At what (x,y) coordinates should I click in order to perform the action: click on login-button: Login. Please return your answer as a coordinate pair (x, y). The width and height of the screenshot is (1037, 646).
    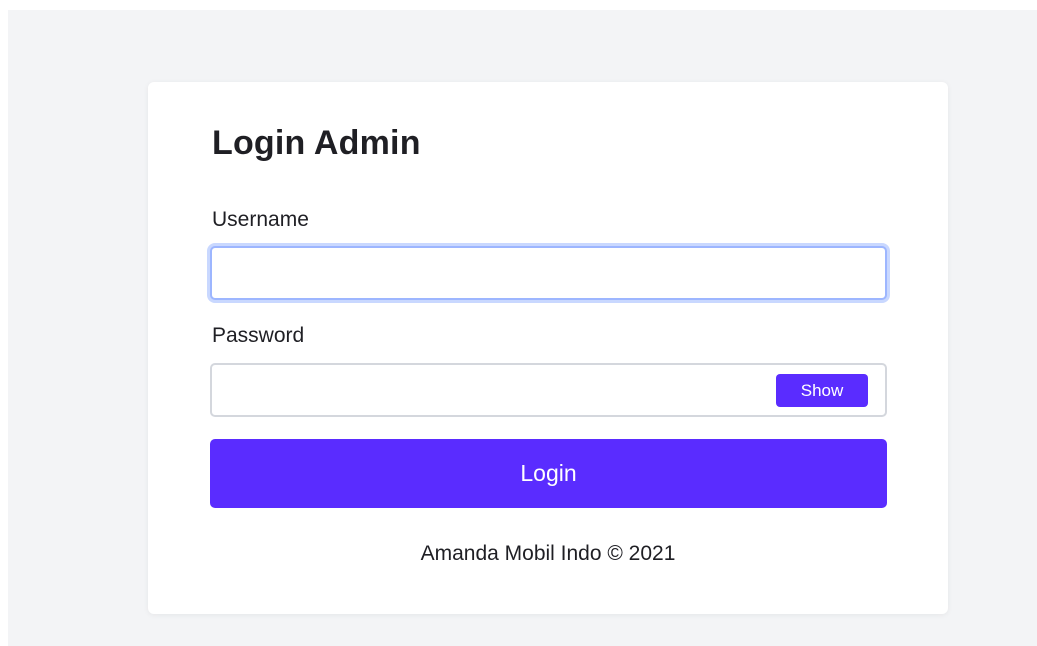
    Looking at the image, I should click on (548, 473).